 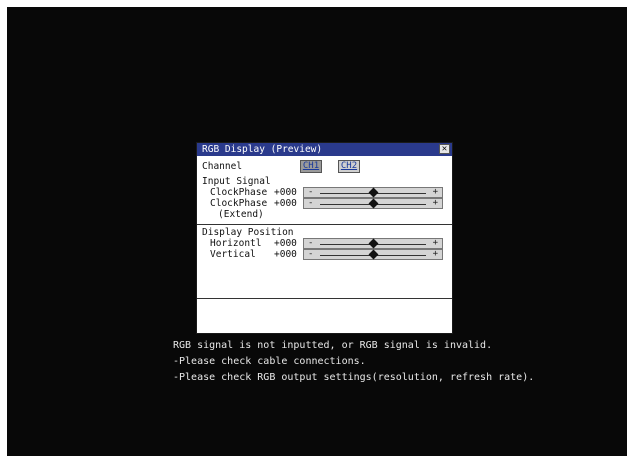 I want to click on channel-label: Channel, so click(x=222, y=166).